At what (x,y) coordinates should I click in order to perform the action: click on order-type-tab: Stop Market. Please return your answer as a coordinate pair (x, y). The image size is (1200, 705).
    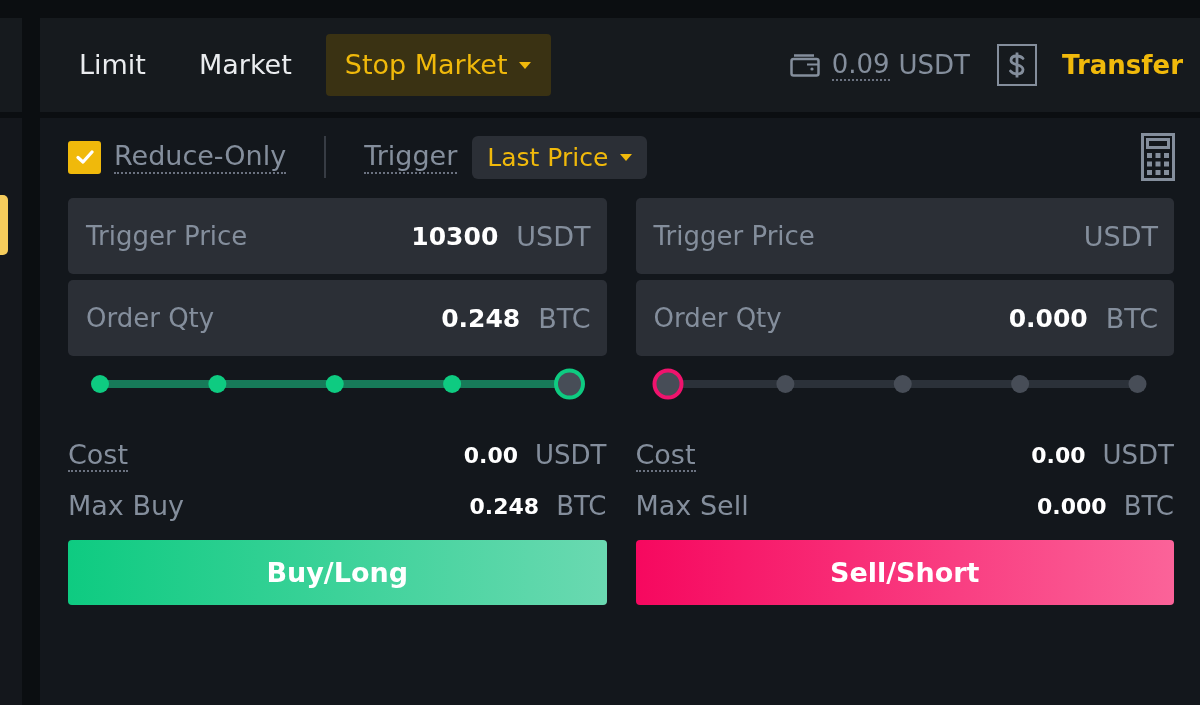
    Looking at the image, I should click on (438, 65).